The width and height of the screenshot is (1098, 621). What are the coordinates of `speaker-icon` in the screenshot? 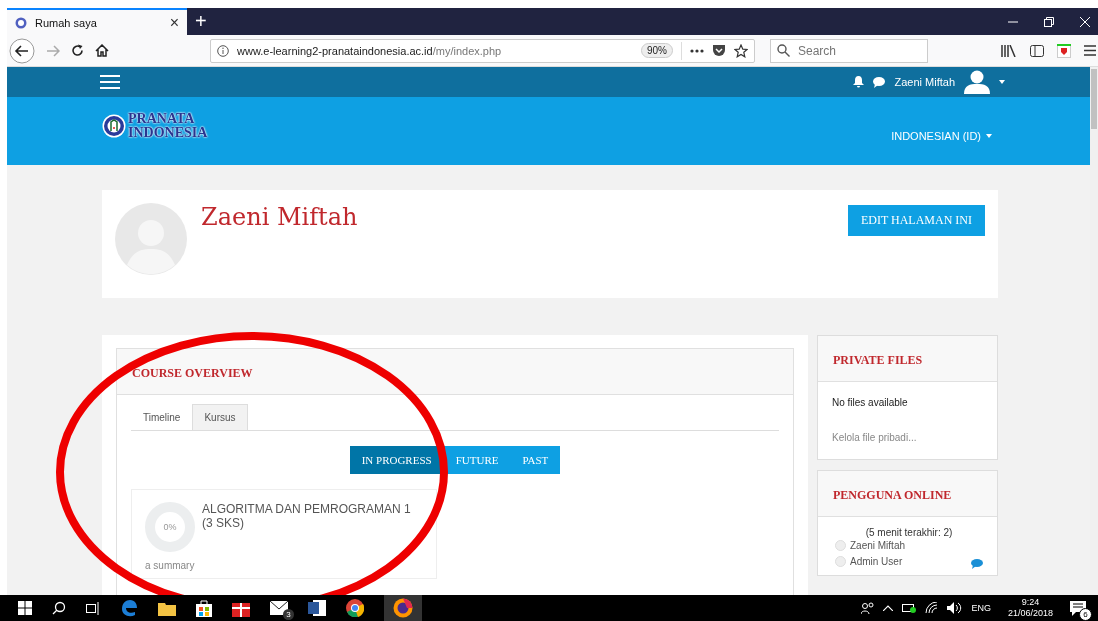 It's located at (955, 608).